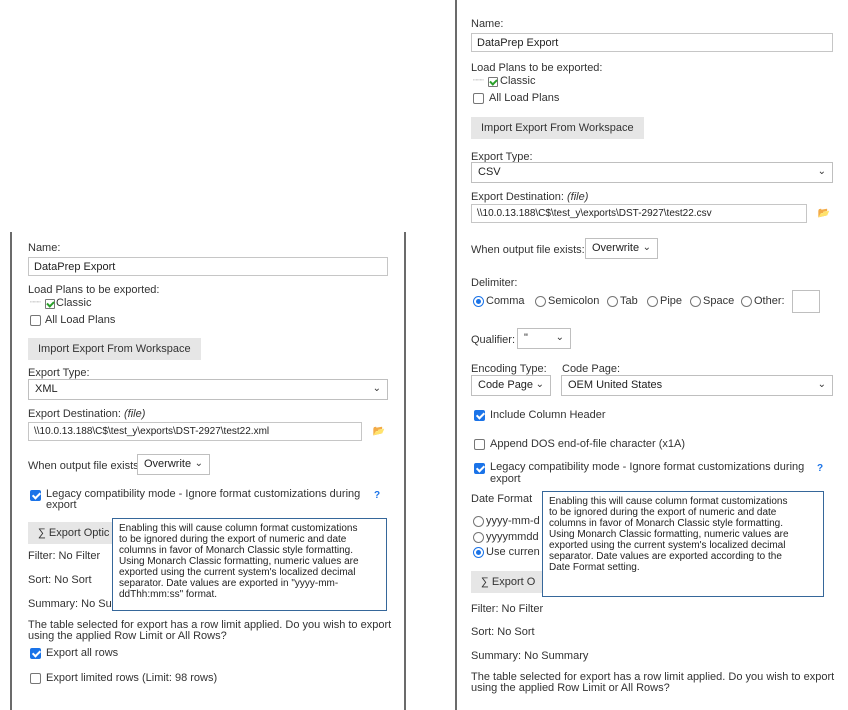  I want to click on code-page-label: Code Page:, so click(591, 369).